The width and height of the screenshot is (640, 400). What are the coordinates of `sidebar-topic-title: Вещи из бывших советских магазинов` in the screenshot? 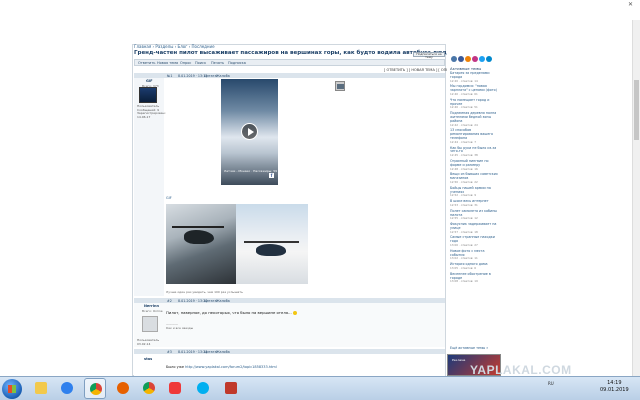 It's located at (474, 176).